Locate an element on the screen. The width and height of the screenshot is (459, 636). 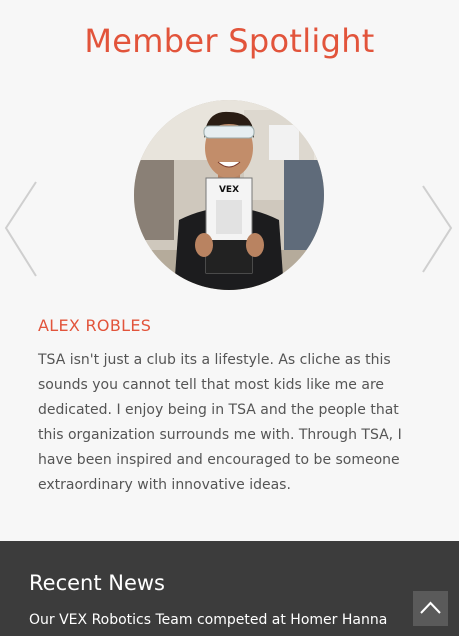
chevron-right-icon is located at coordinates (437, 229).